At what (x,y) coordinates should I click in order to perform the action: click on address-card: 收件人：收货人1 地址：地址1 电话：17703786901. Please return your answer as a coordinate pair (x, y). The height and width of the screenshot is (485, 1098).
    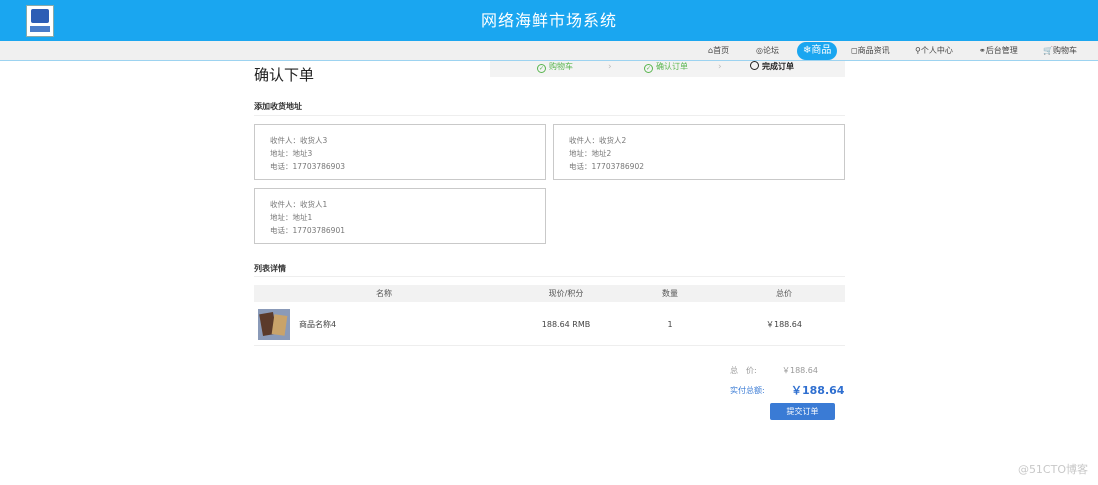
    Looking at the image, I should click on (400, 216).